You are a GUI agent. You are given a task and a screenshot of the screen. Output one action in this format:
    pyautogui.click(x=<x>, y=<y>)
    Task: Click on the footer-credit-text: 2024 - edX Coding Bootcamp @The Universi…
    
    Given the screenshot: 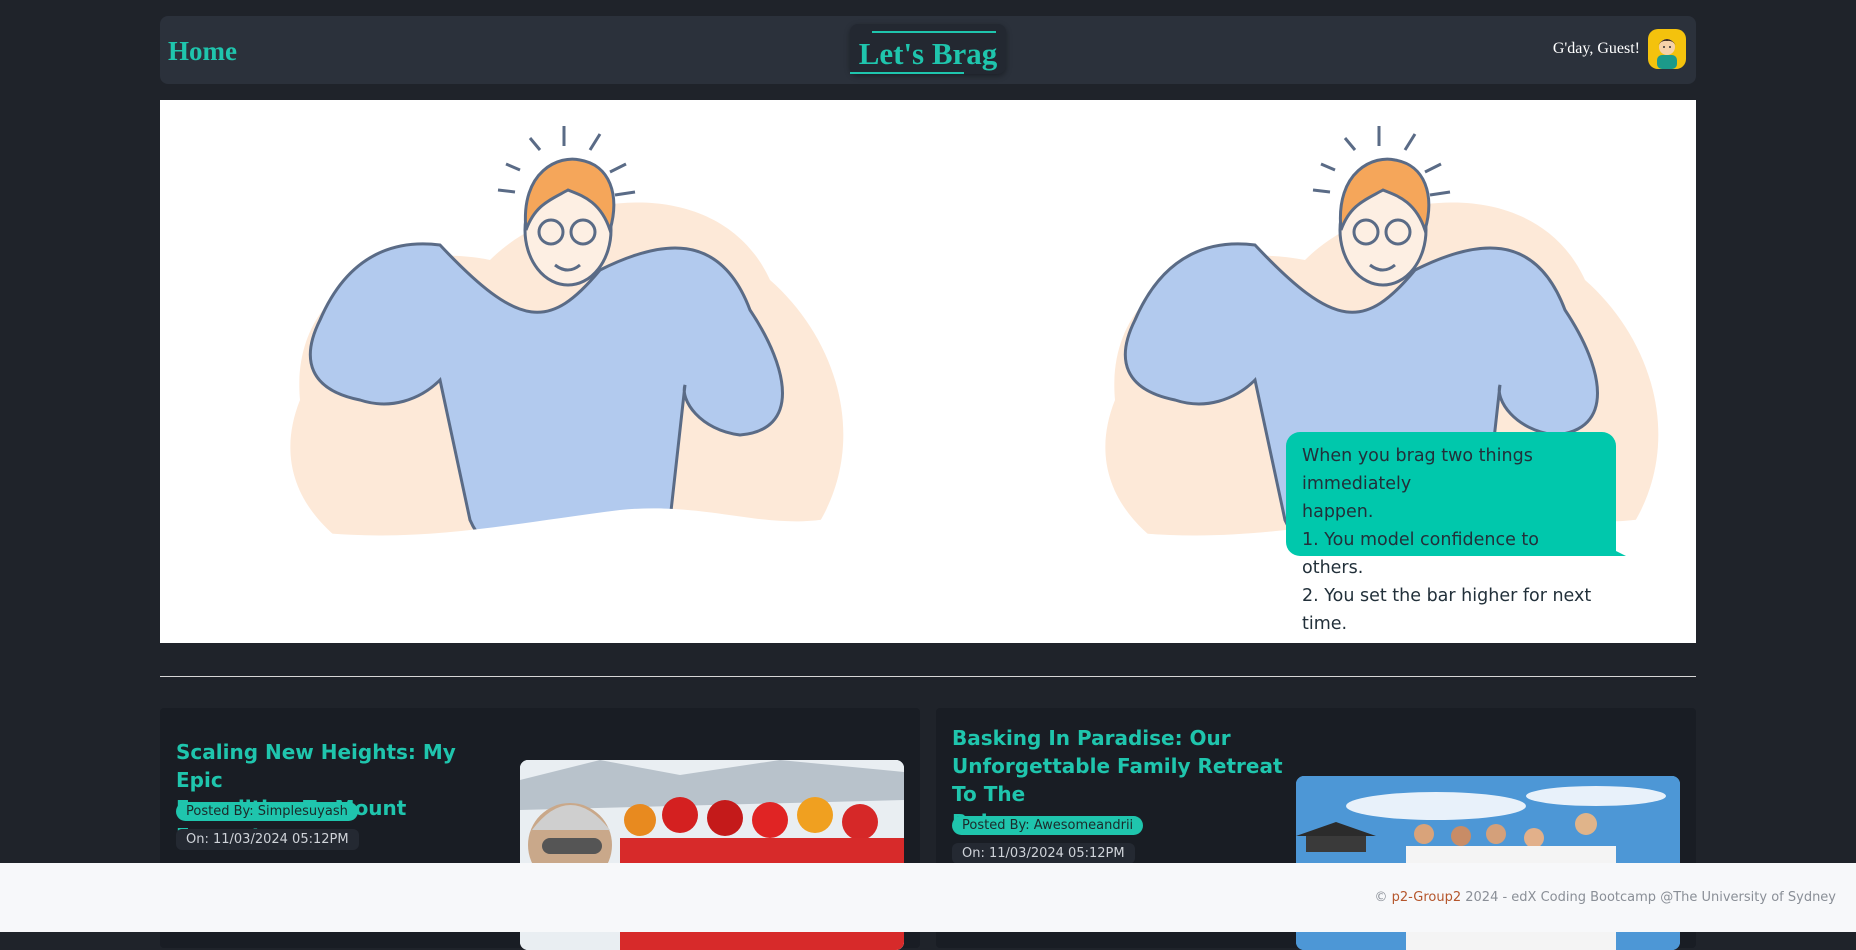 What is the action you would take?
    pyautogui.click(x=1648, y=897)
    